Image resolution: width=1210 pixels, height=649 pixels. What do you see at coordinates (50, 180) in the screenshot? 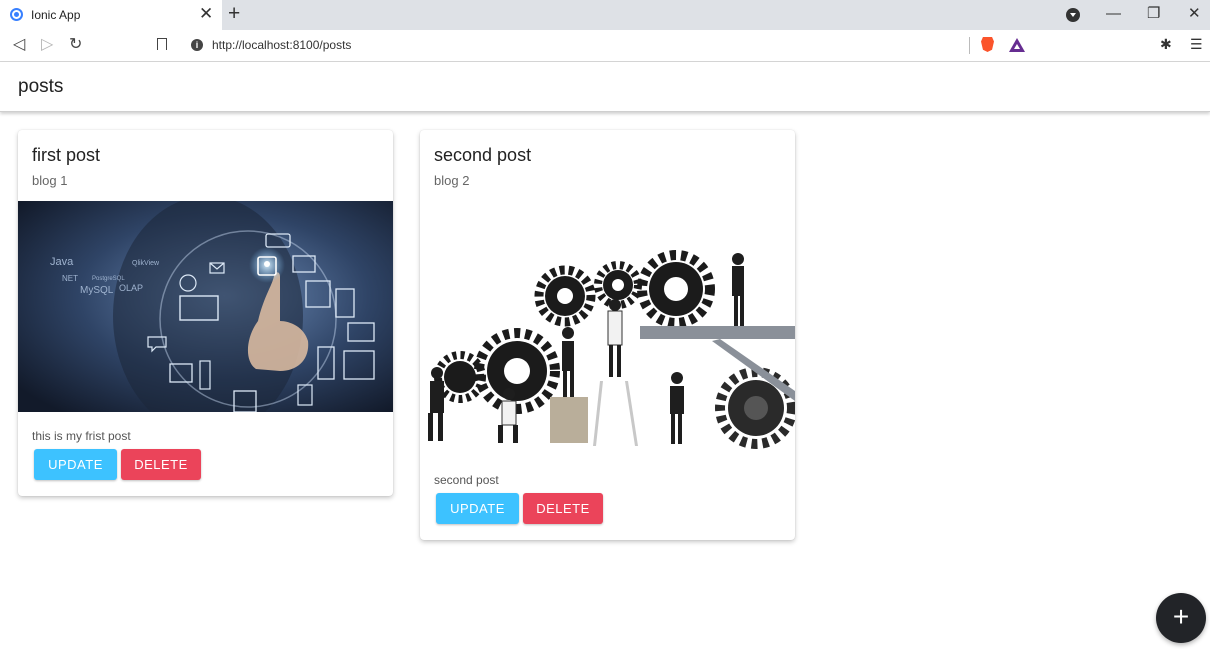
I see `card-subtitle: blog 1` at bounding box center [50, 180].